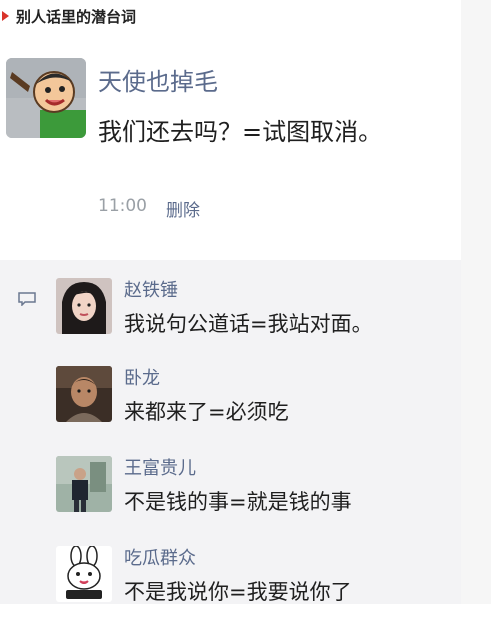 The width and height of the screenshot is (491, 626). Describe the element at coordinates (183, 208) in the screenshot. I see `delete-link: 删除` at that location.